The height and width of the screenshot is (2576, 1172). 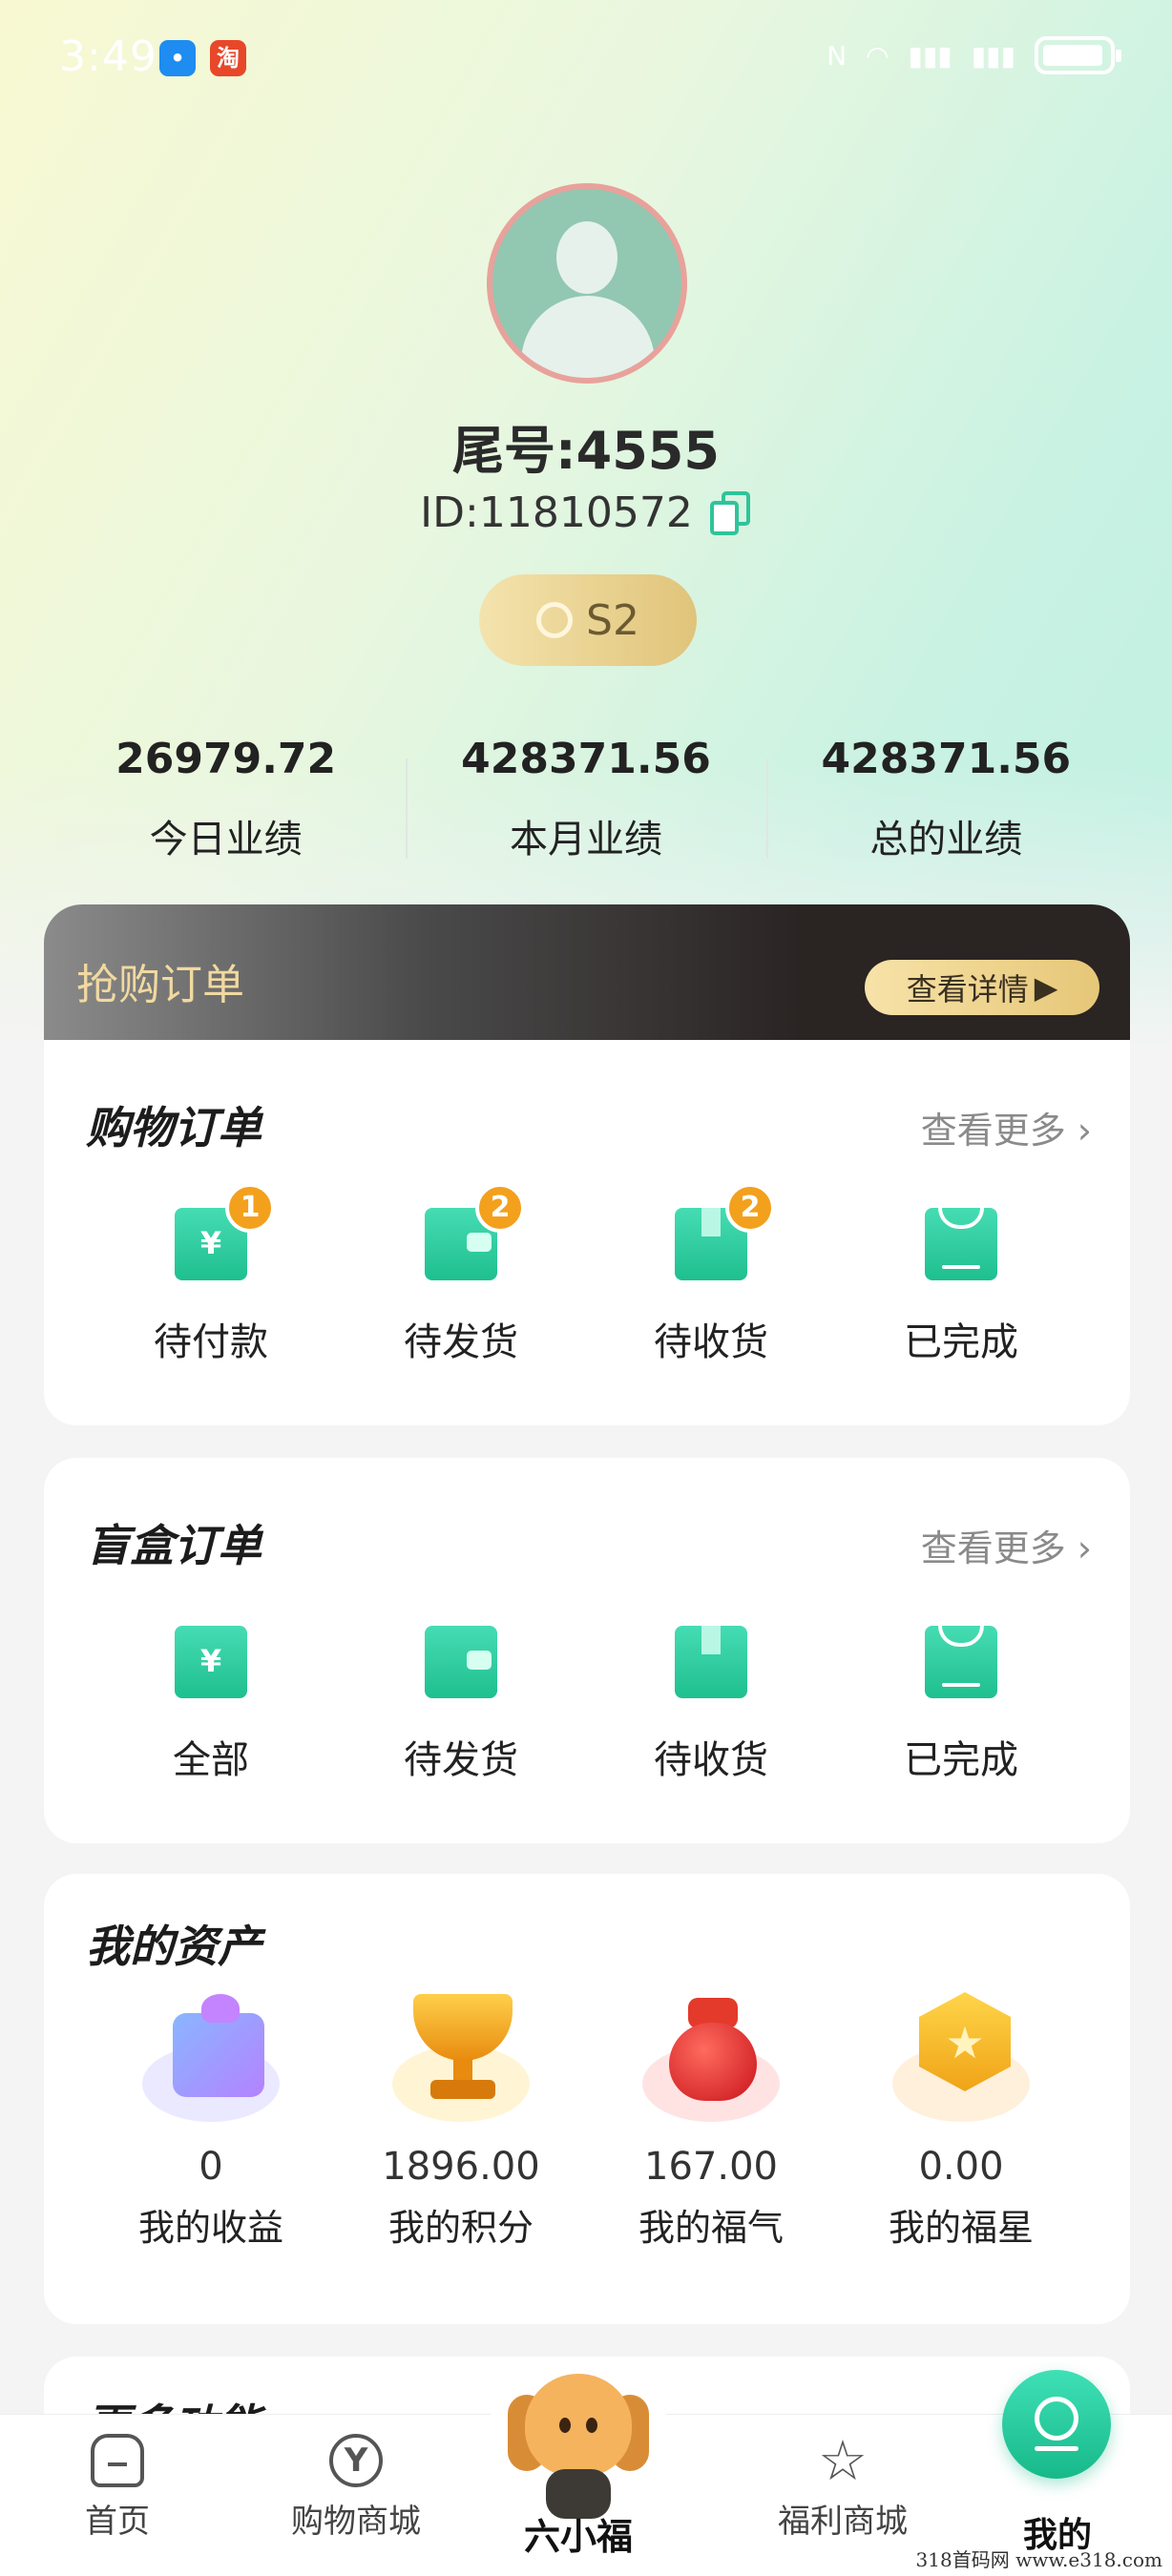 What do you see at coordinates (174, 1124) in the screenshot?
I see `shopping-orders-title: 购物订单` at bounding box center [174, 1124].